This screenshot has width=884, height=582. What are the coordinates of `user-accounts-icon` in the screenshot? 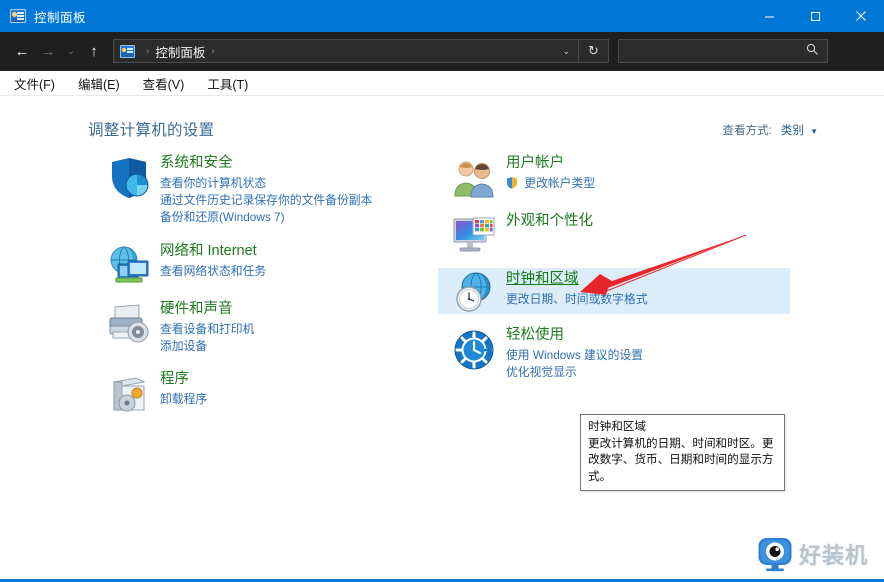 It's located at (475, 178).